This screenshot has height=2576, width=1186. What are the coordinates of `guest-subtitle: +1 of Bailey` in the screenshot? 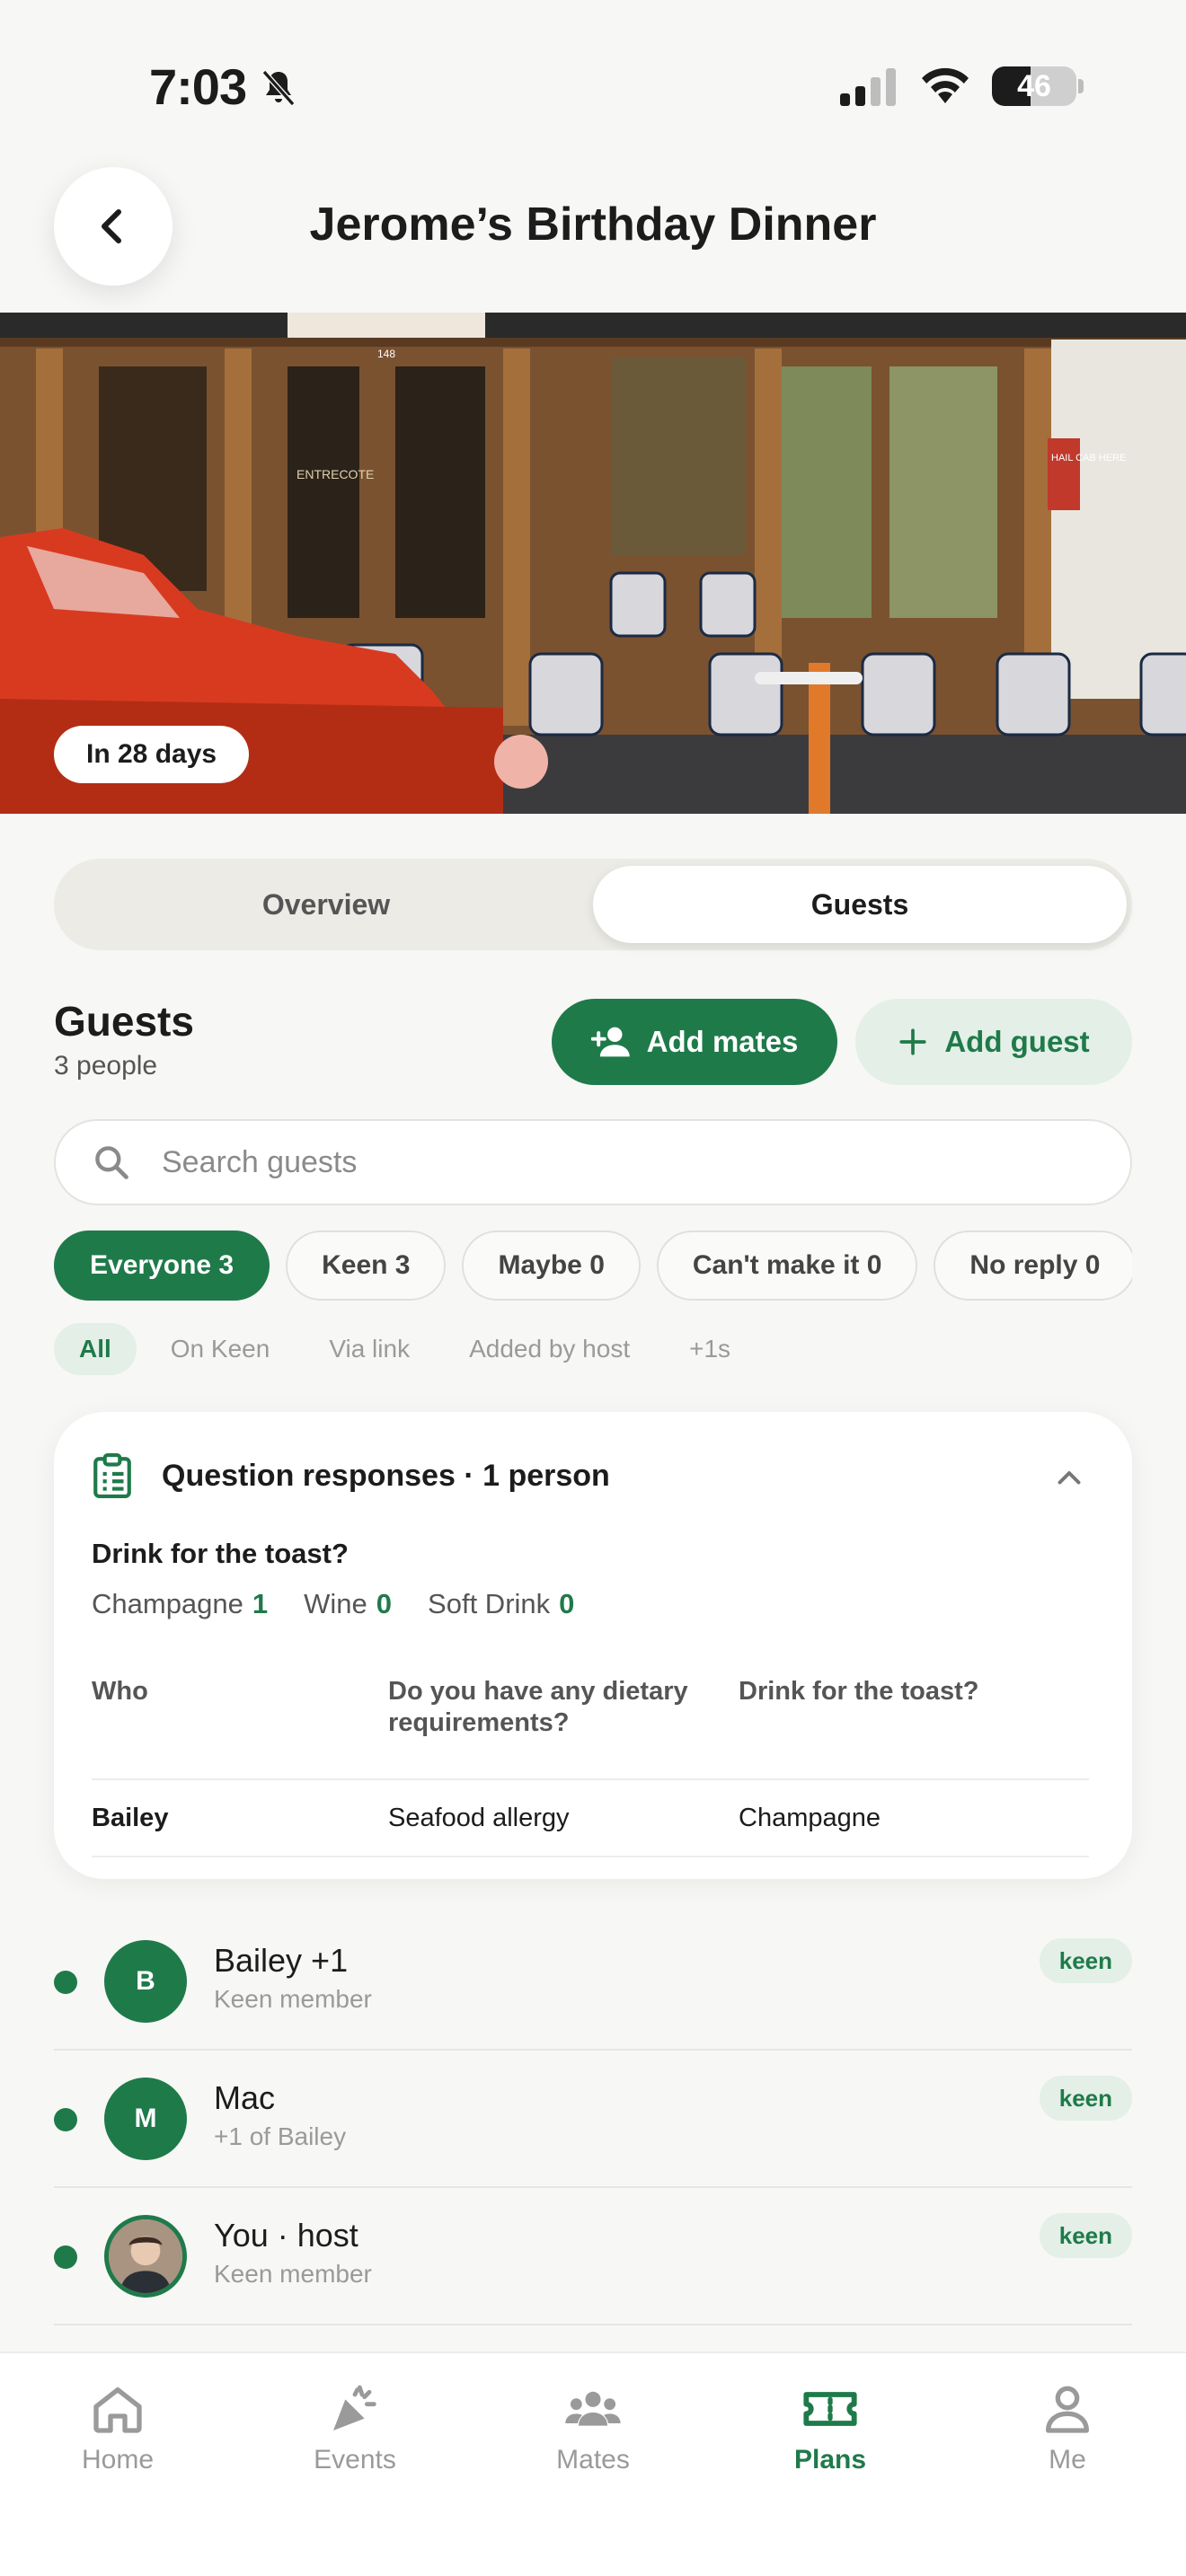 It's located at (280, 2136).